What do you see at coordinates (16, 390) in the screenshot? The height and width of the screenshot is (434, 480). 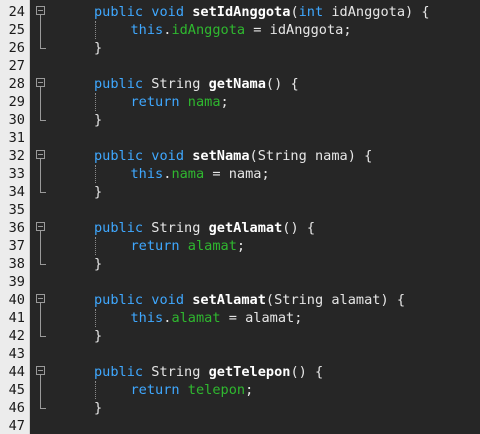 I see `line-number: 45` at bounding box center [16, 390].